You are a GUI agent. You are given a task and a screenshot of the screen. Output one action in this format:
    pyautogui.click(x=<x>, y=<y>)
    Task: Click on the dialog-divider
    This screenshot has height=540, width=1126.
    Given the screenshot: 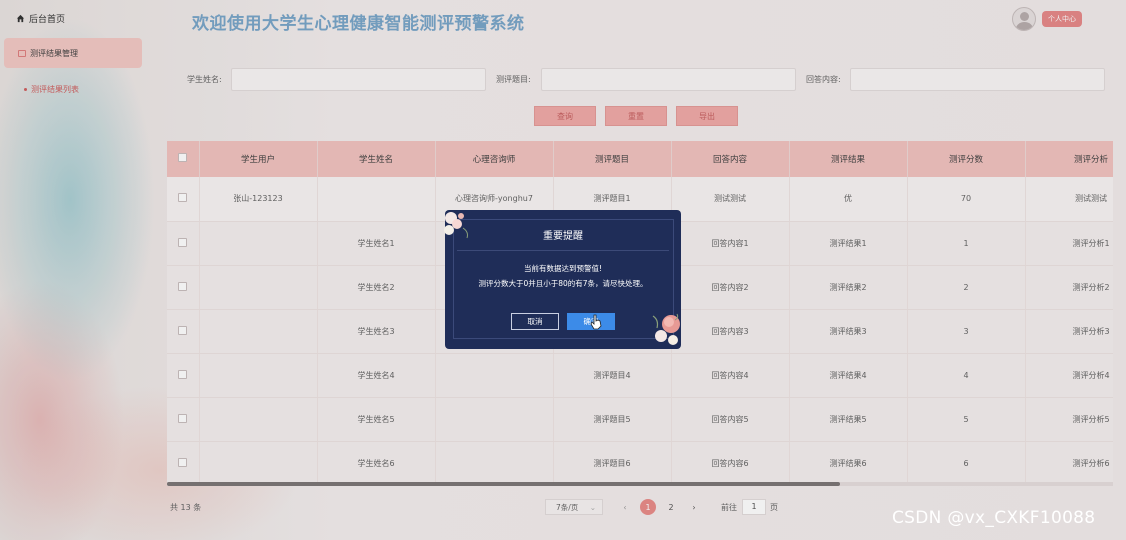 What is the action you would take?
    pyautogui.click(x=563, y=250)
    